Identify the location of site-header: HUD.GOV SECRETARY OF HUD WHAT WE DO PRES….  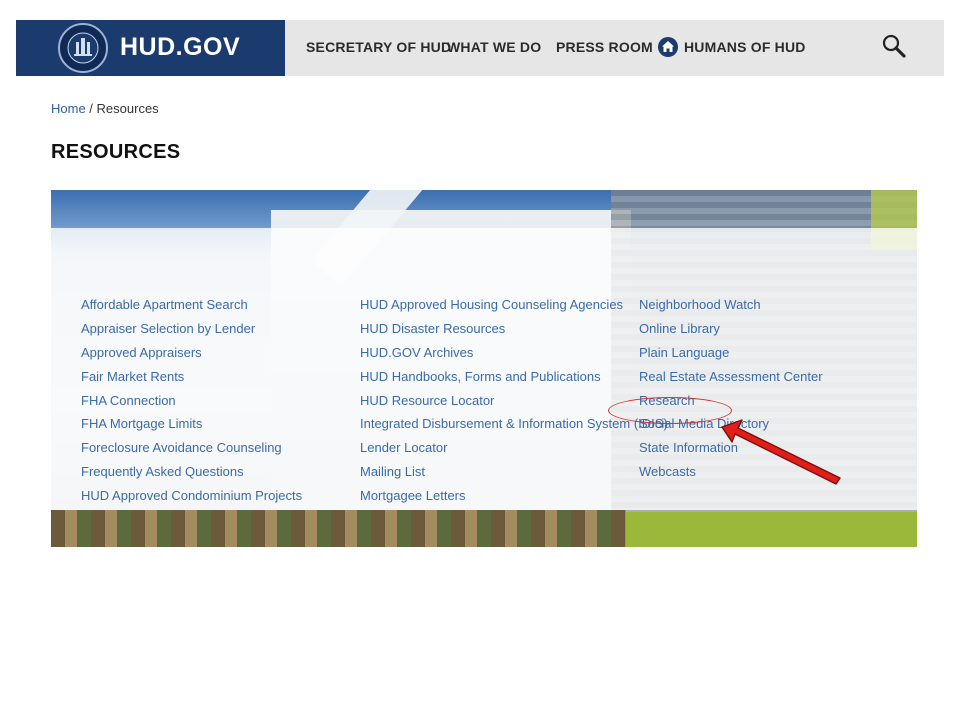
(480, 48).